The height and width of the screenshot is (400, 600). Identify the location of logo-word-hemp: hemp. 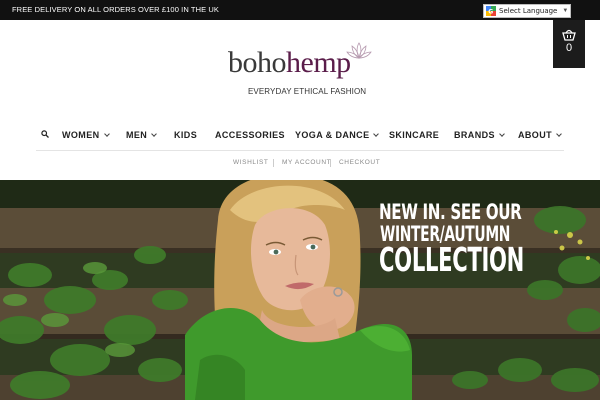
(318, 62).